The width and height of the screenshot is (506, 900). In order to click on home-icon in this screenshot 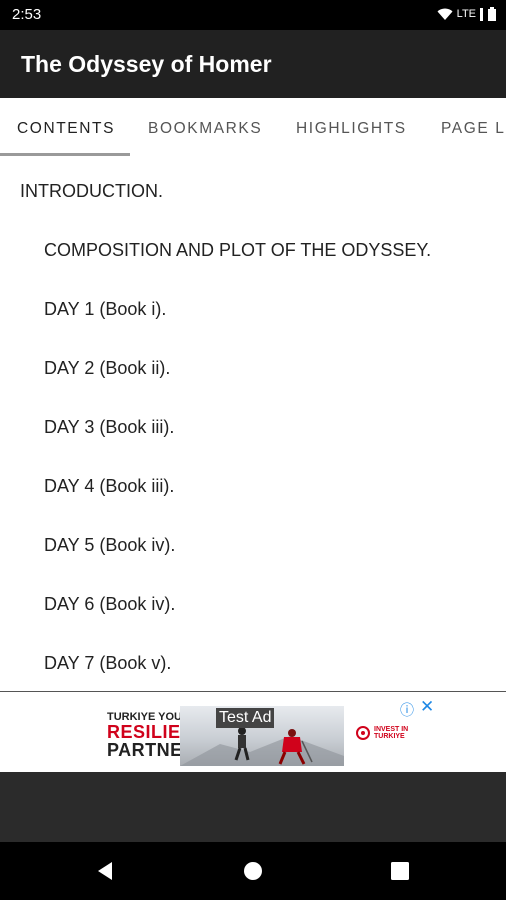, I will do `click(253, 871)`.